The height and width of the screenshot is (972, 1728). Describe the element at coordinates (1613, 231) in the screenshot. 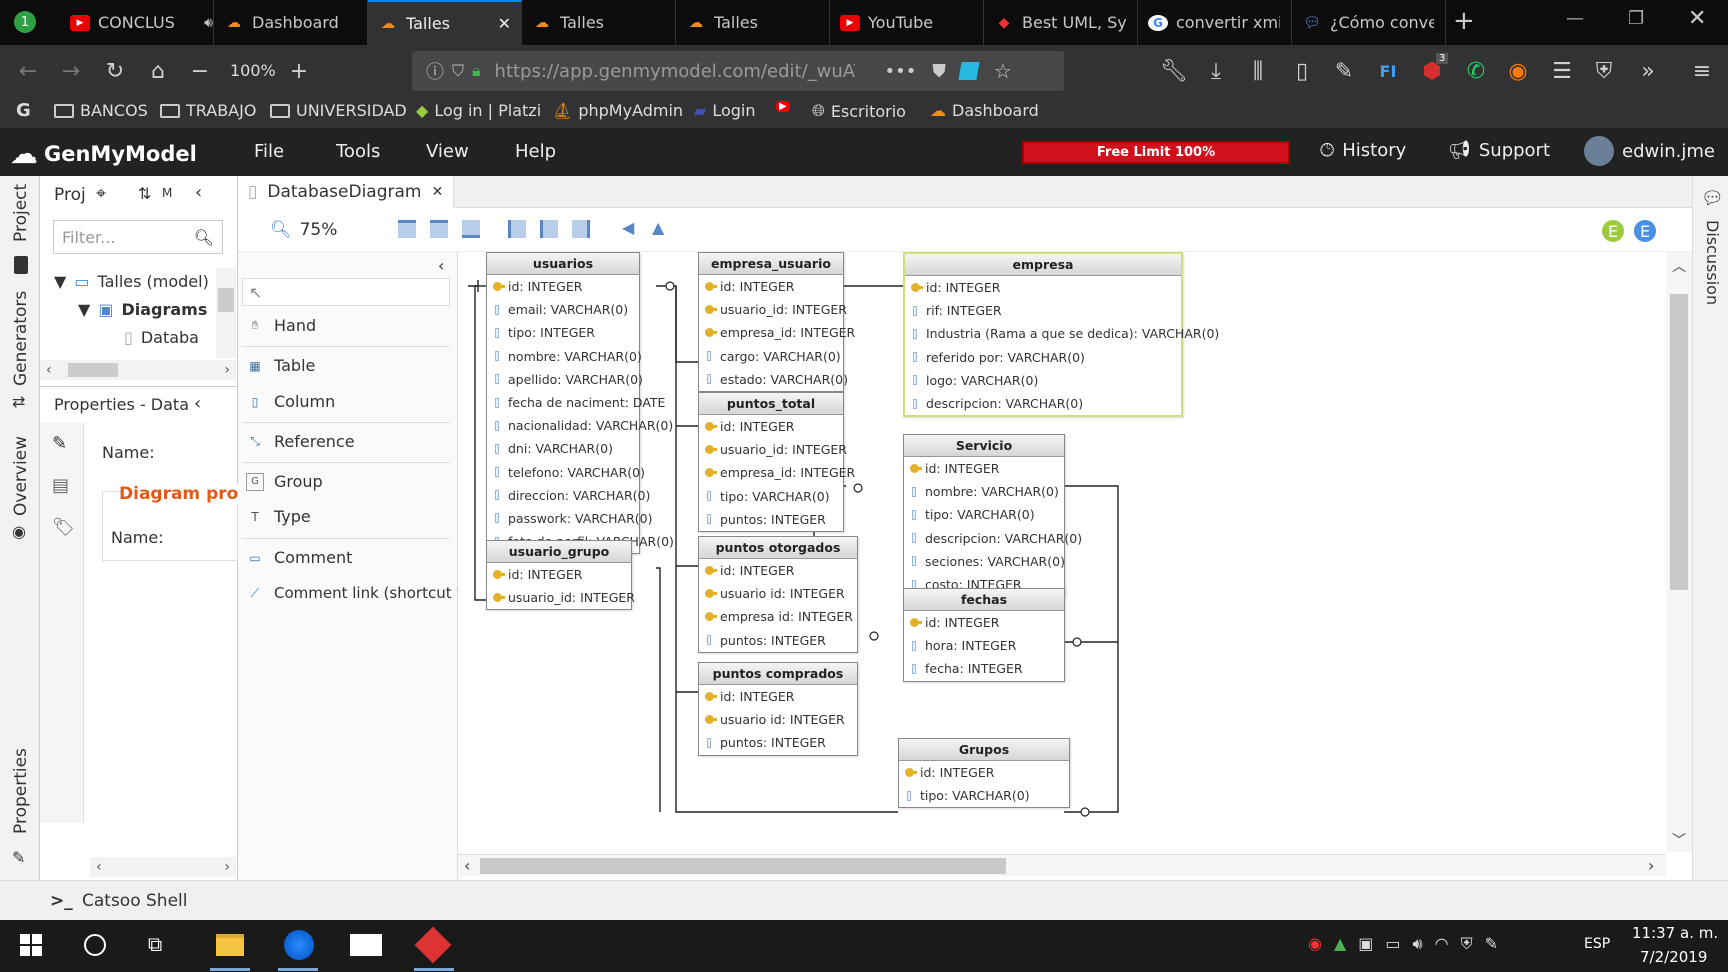

I see `collaborator-avatar-1: E` at that location.